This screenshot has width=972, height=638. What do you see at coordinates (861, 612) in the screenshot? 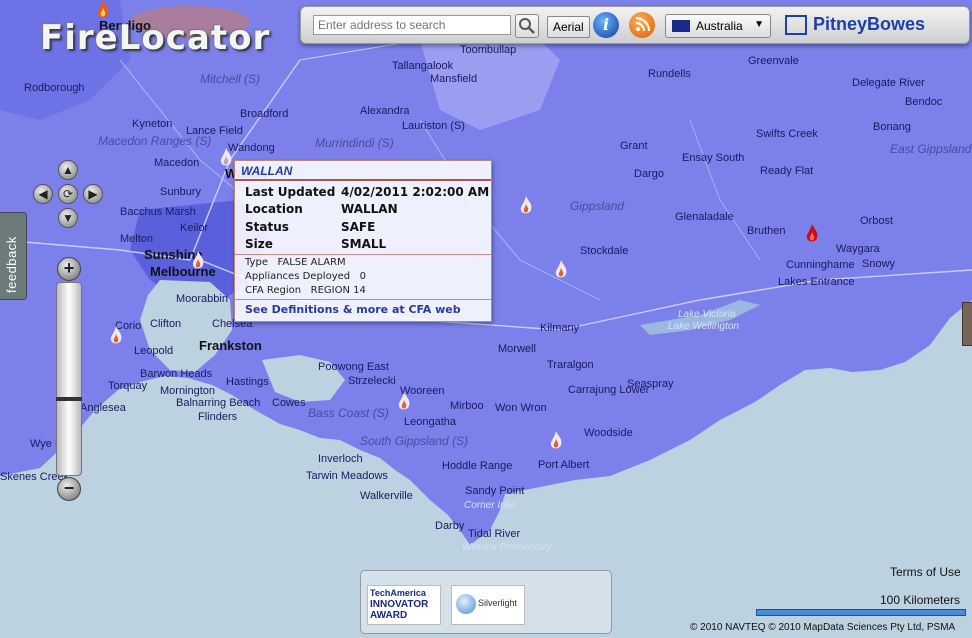
I see `scale-bar` at bounding box center [861, 612].